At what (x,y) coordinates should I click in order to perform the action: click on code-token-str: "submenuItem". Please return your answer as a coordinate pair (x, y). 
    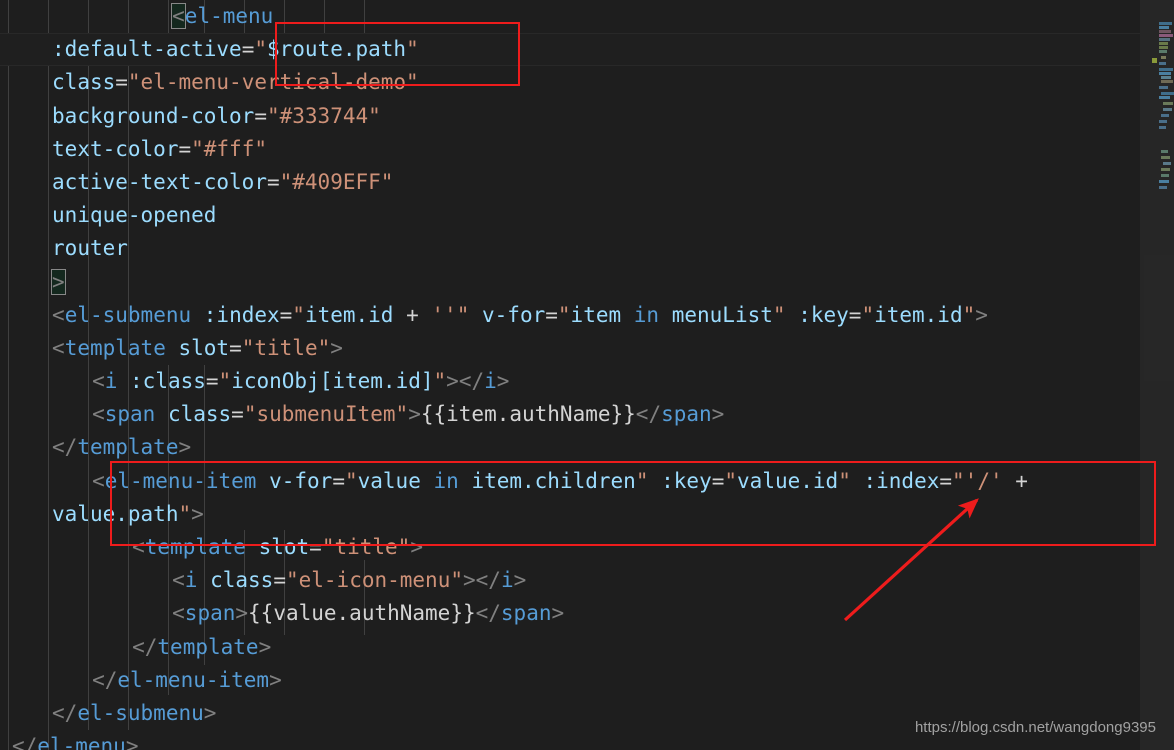
    Looking at the image, I should click on (326, 414).